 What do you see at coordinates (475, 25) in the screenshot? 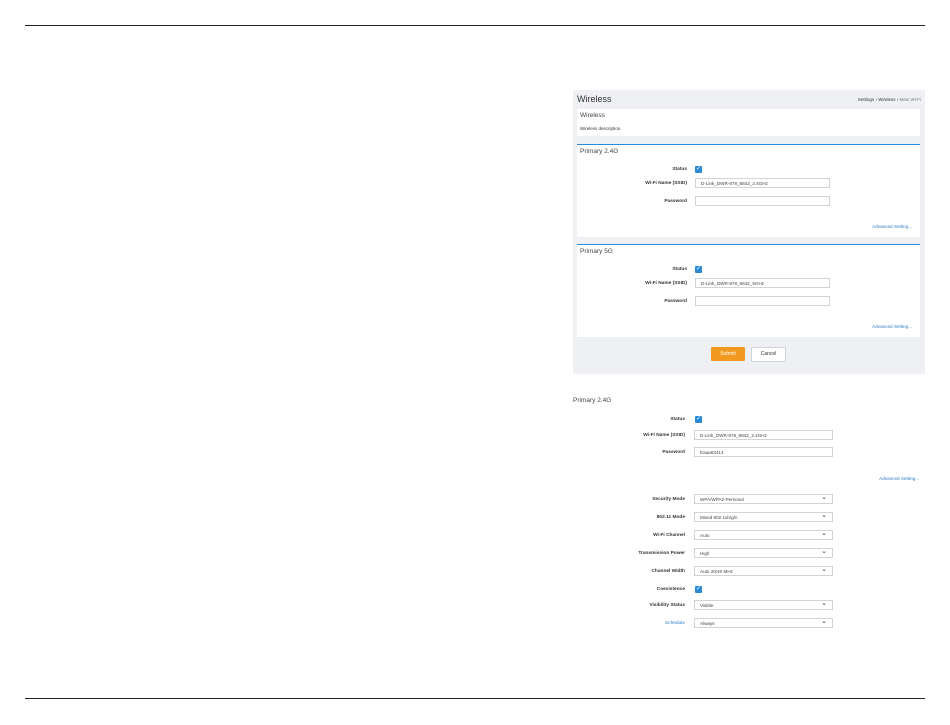
I see `top-rule` at bounding box center [475, 25].